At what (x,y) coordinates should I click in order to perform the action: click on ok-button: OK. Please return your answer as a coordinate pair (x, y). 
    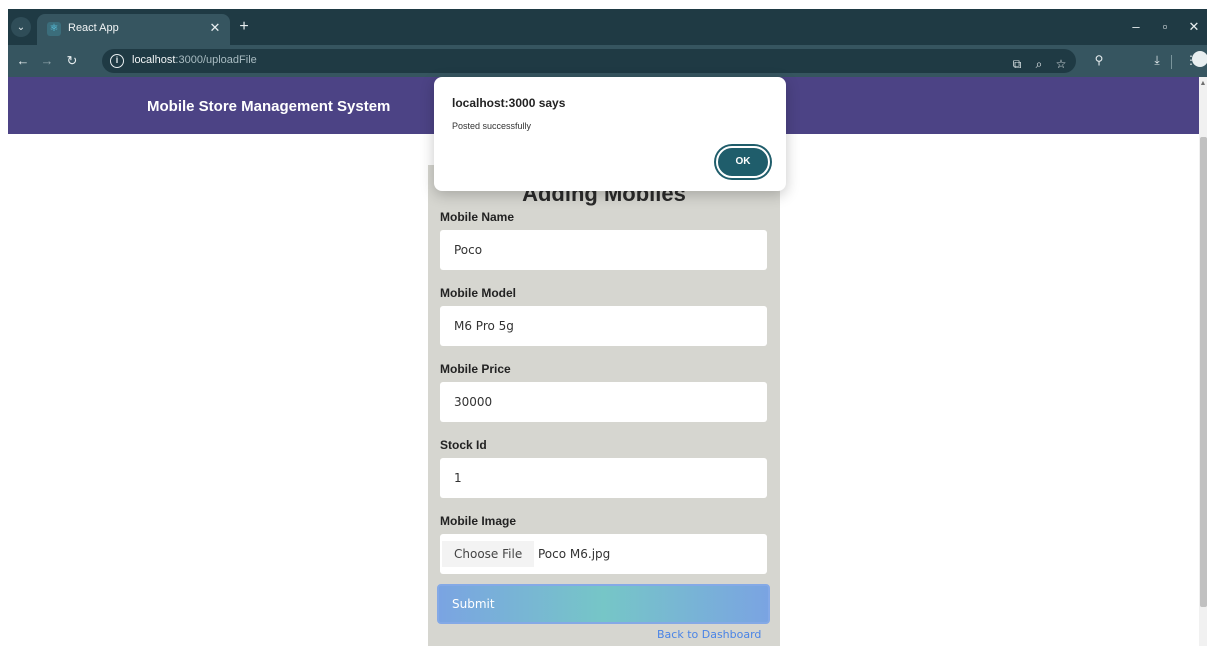
    Looking at the image, I should click on (743, 162).